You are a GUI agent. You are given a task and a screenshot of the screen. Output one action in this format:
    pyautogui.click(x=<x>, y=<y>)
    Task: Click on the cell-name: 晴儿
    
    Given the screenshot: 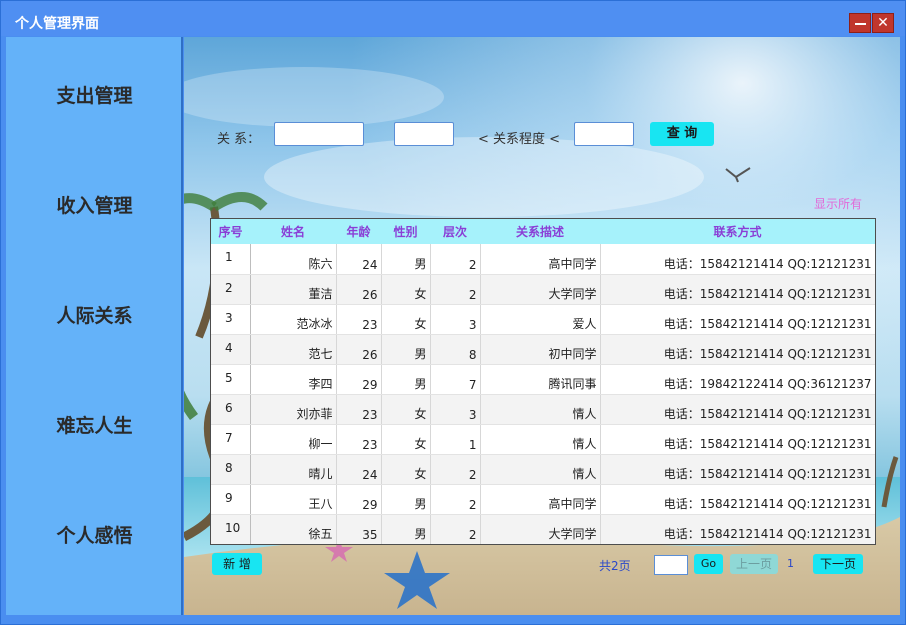 What is the action you would take?
    pyautogui.click(x=293, y=469)
    